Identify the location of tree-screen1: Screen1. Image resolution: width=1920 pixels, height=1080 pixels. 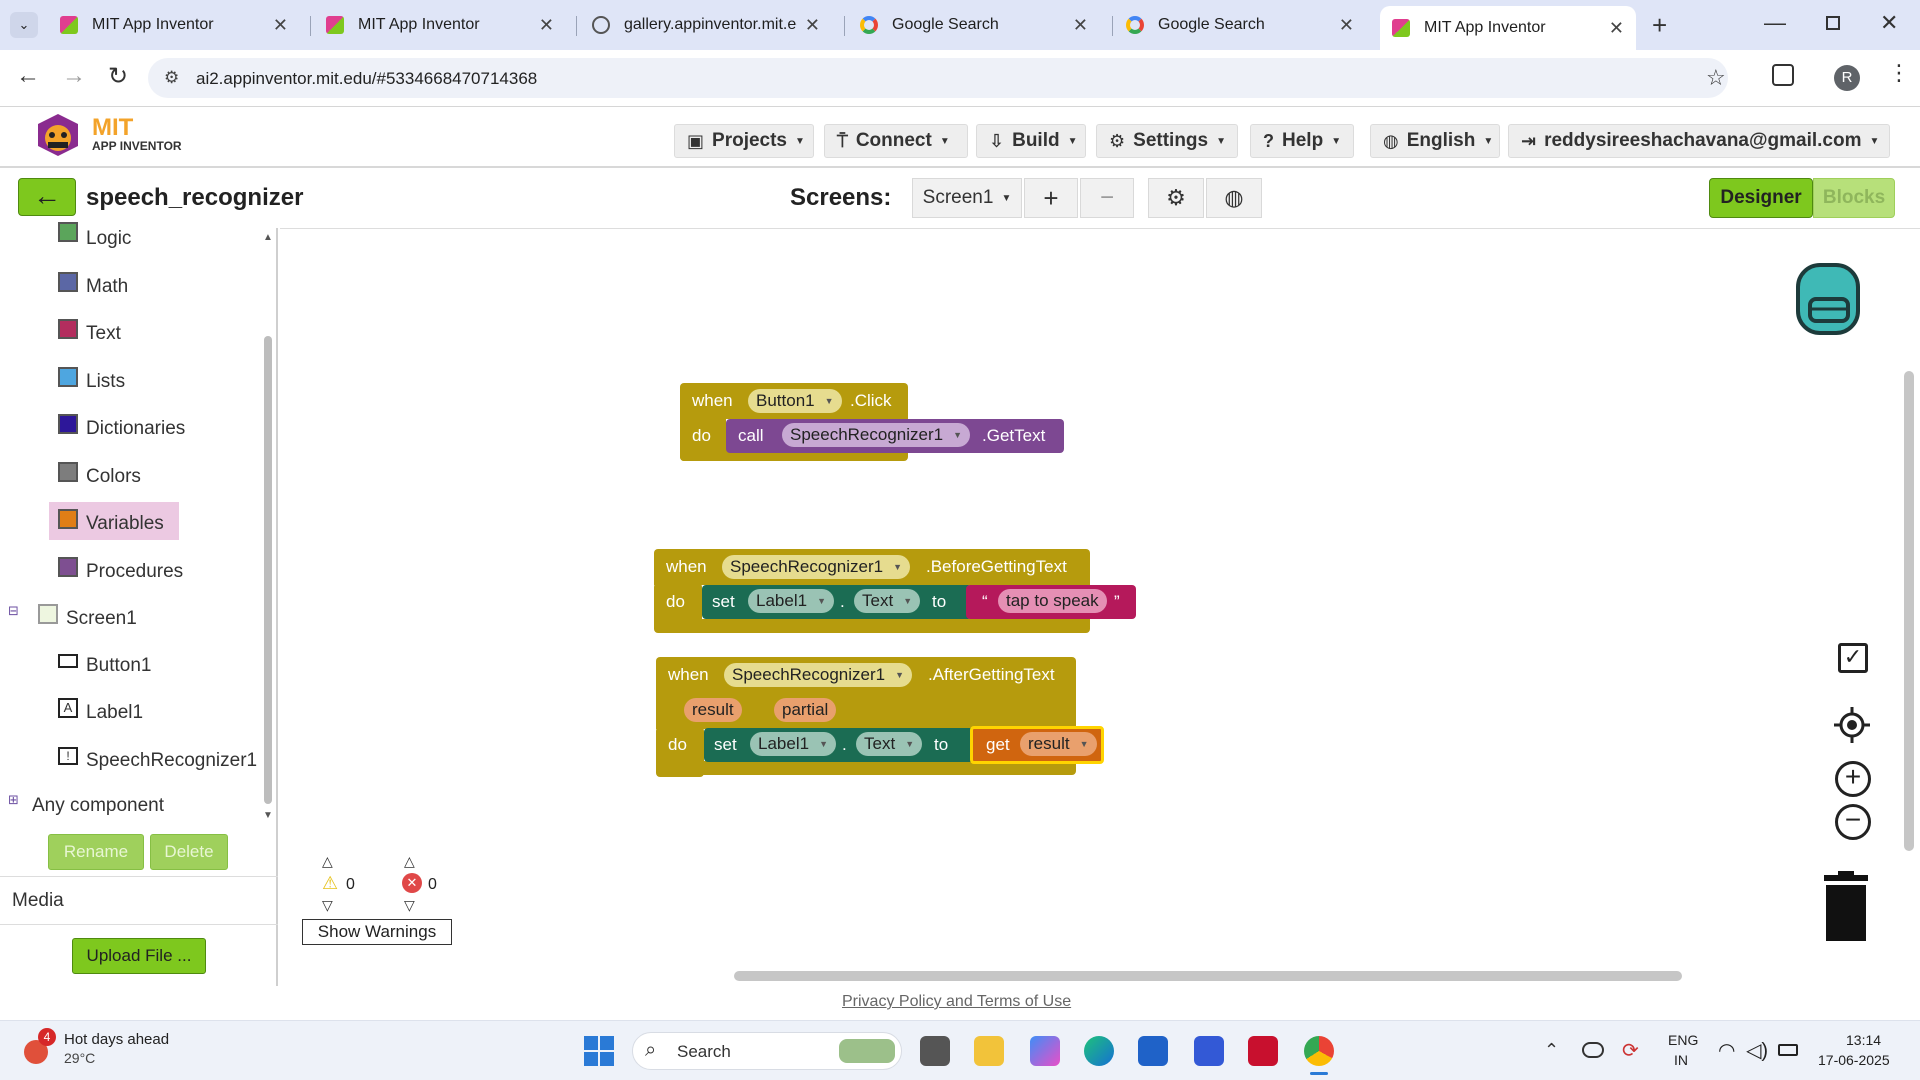
(87, 617).